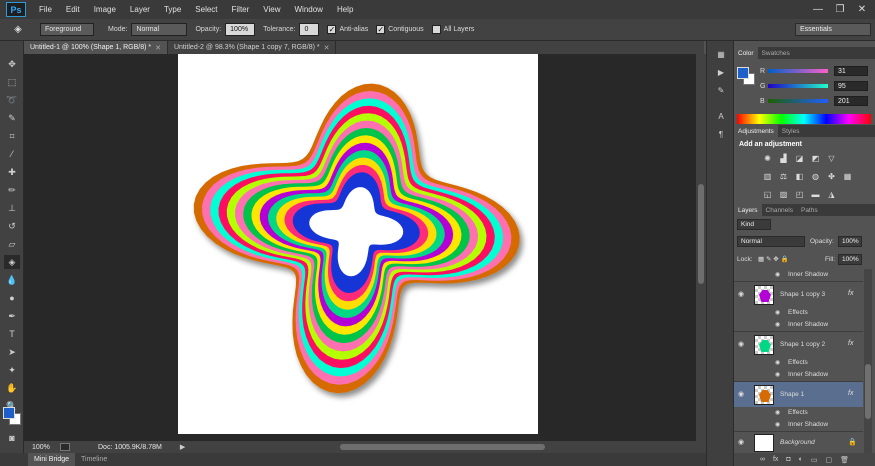 Image resolution: width=875 pixels, height=466 pixels. What do you see at coordinates (799, 158) in the screenshot?
I see `curves-icon: ◪` at bounding box center [799, 158].